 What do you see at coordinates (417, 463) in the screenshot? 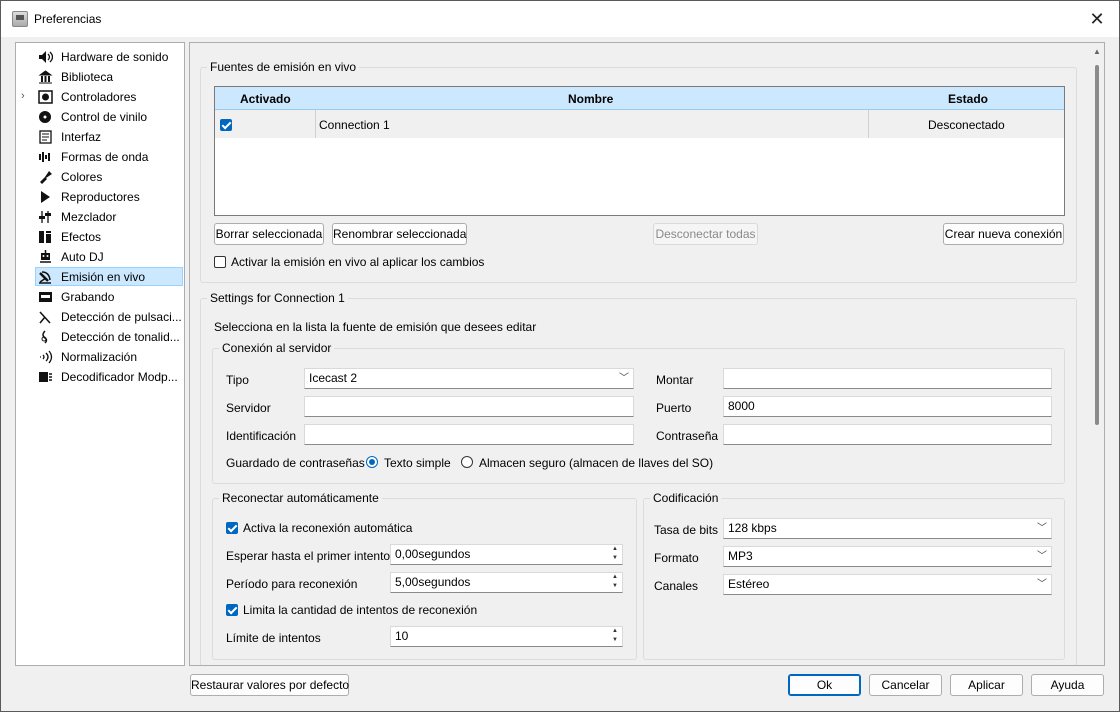
I see `plain-text-label: Texto simple` at bounding box center [417, 463].